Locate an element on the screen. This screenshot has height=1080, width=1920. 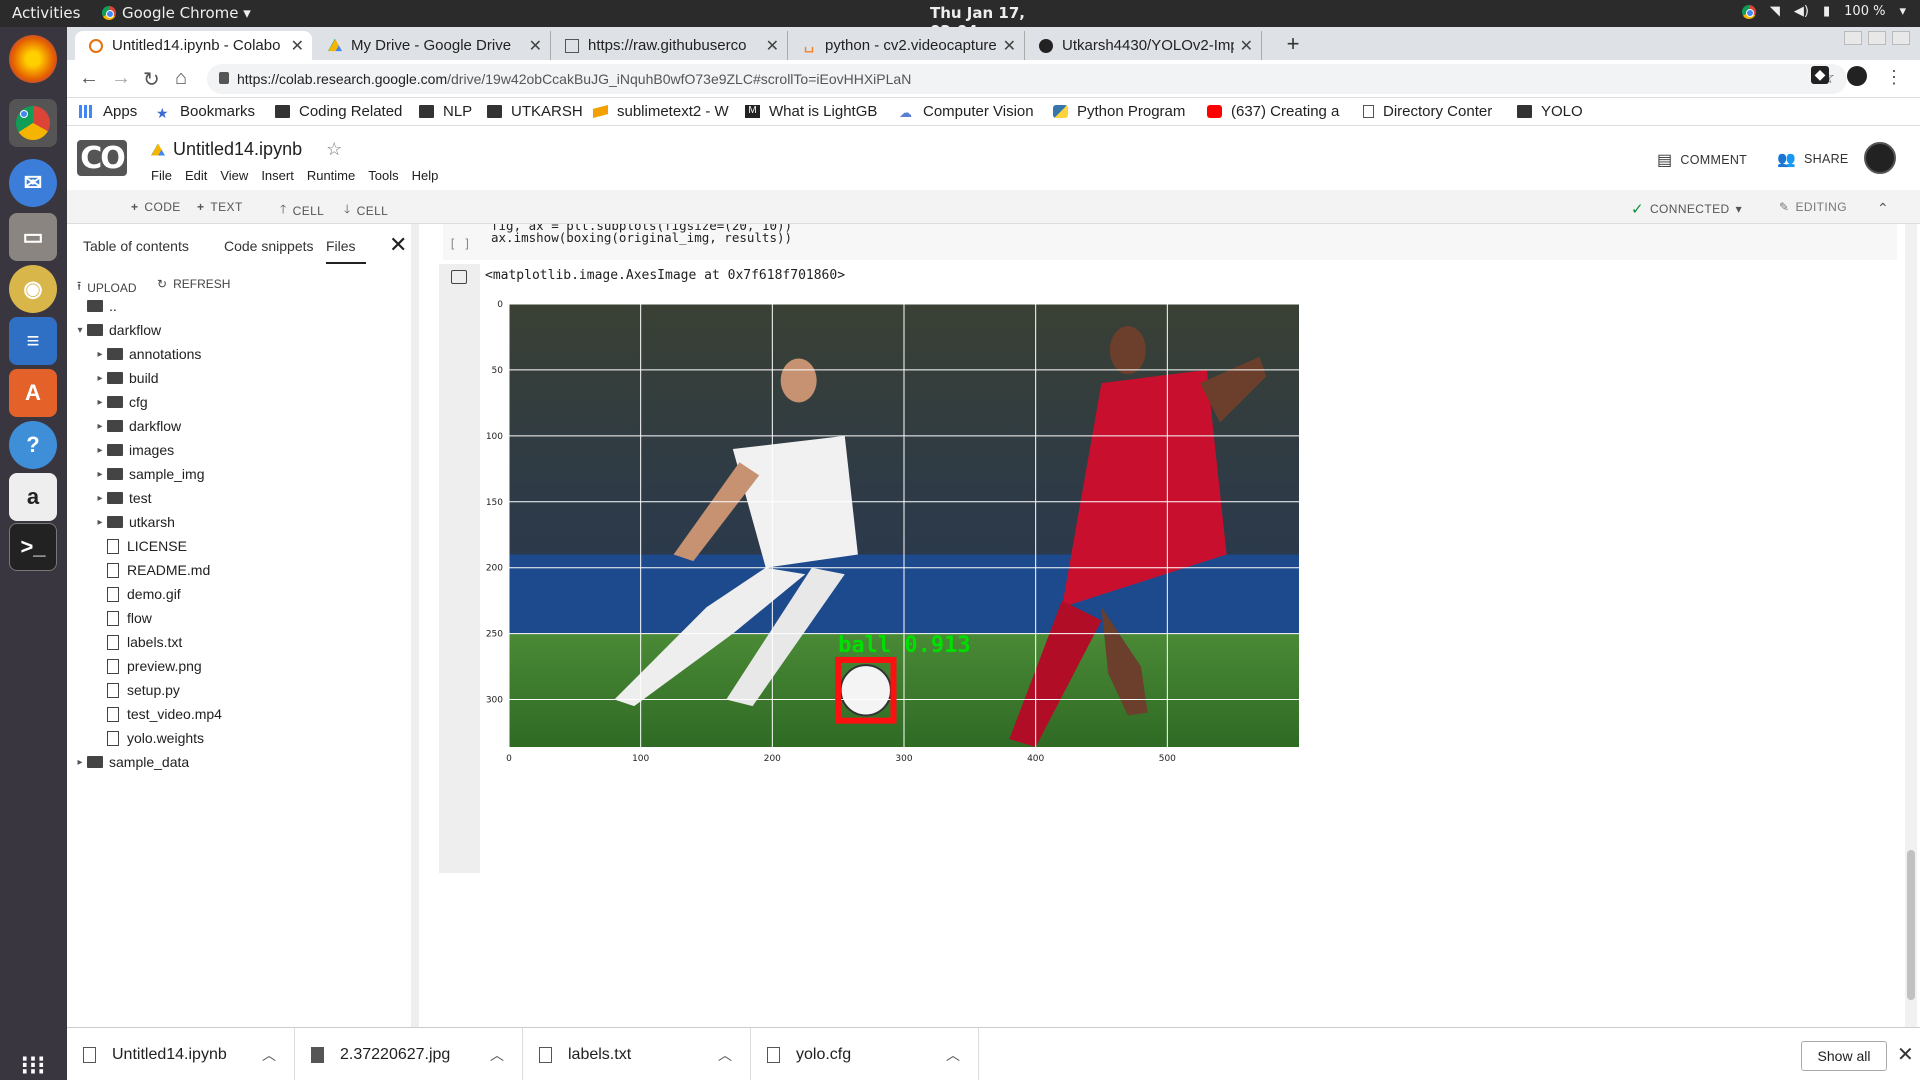
file-tree-item: ▸ annotations is located at coordinates (147, 354).